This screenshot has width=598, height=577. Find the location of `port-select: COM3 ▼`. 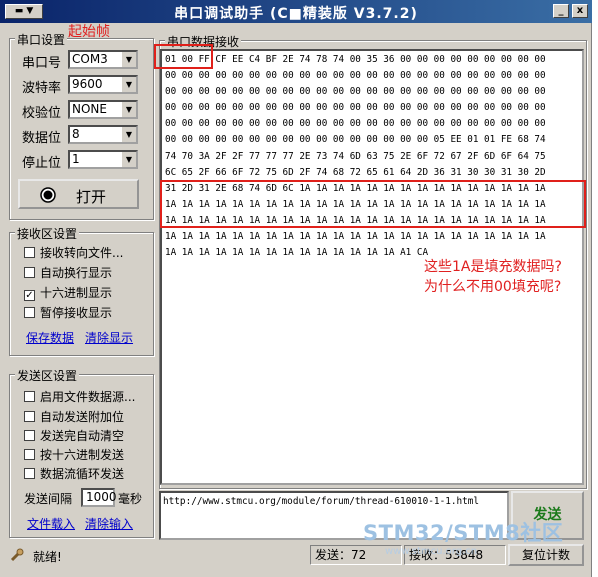

port-select: COM3 ▼ is located at coordinates (103, 59).